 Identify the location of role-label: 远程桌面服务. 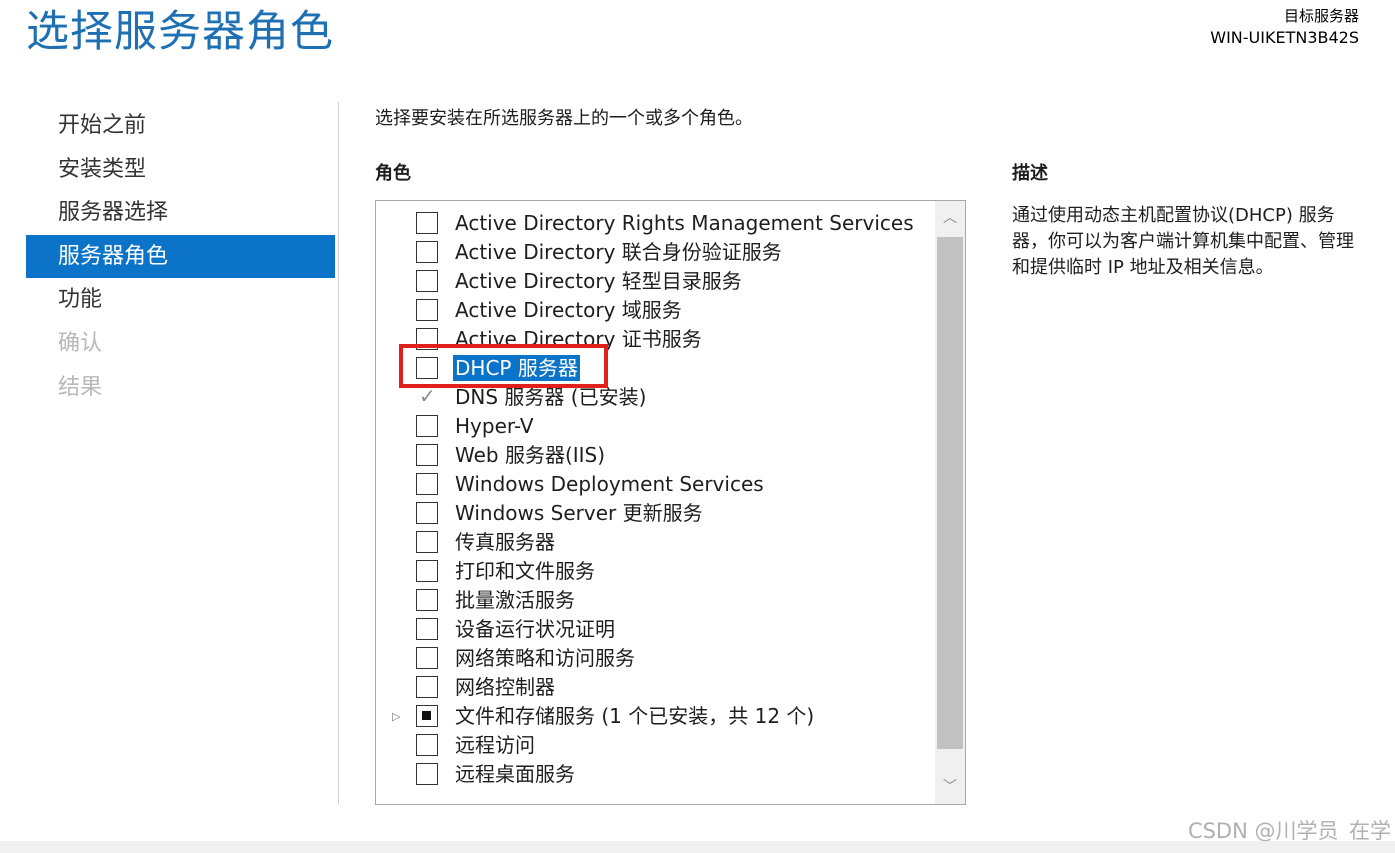
(515, 774).